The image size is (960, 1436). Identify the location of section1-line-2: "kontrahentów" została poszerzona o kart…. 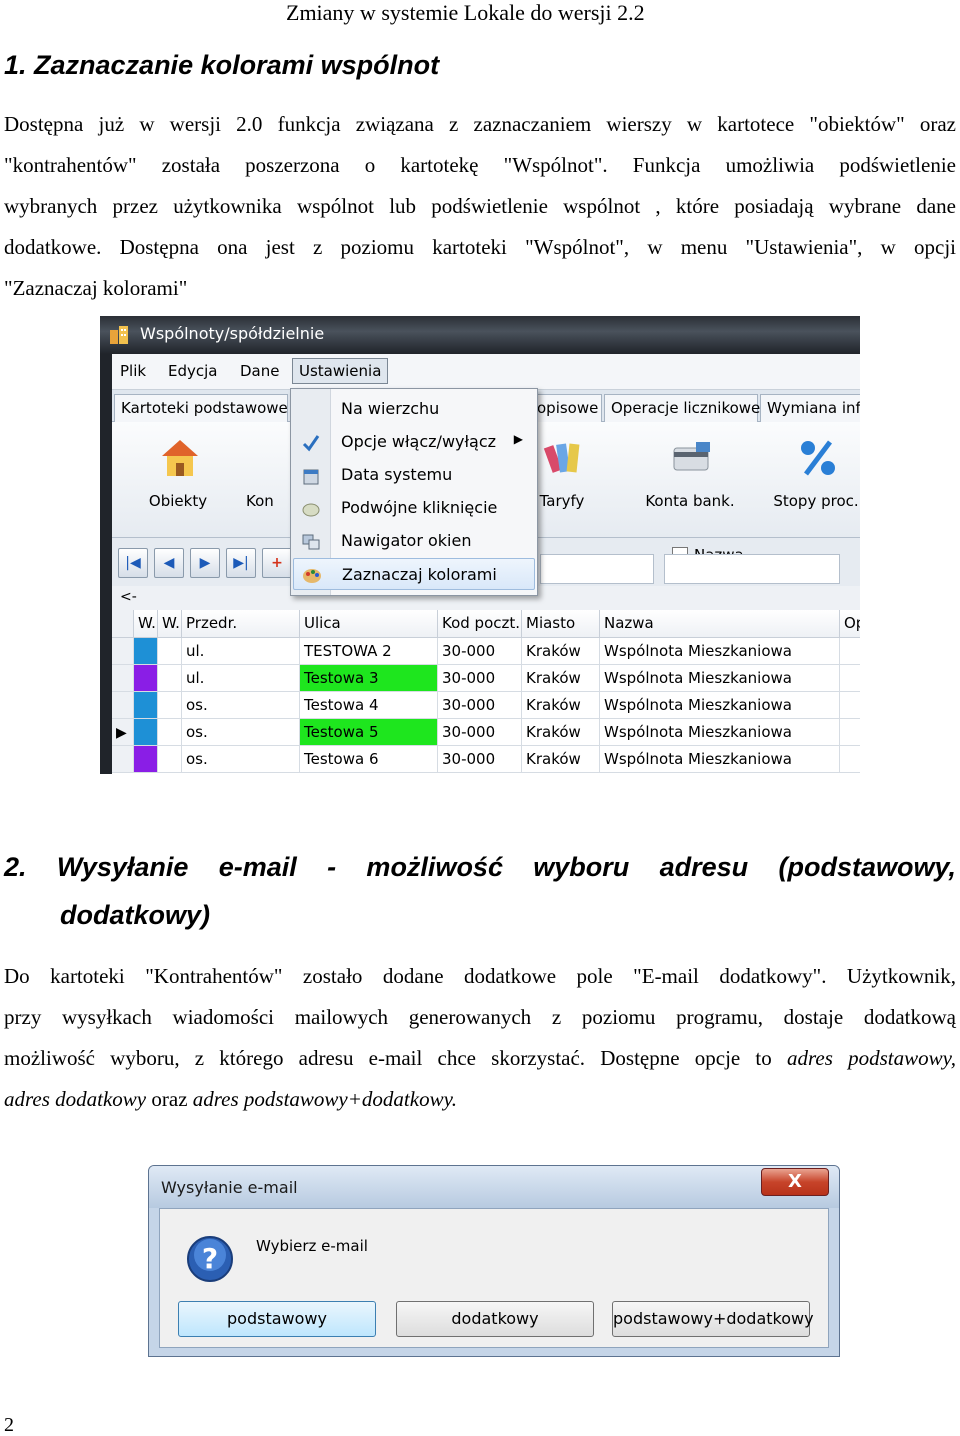
(480, 165).